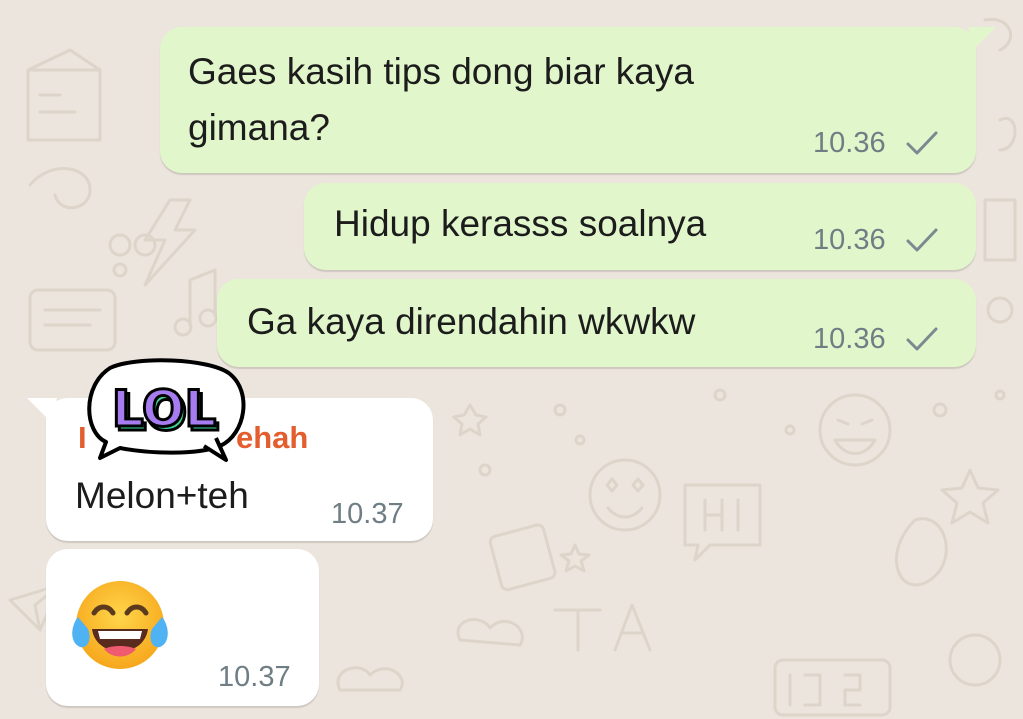 This screenshot has height=719, width=1023. What do you see at coordinates (982, 38) in the screenshot?
I see `bubble-tail` at bounding box center [982, 38].